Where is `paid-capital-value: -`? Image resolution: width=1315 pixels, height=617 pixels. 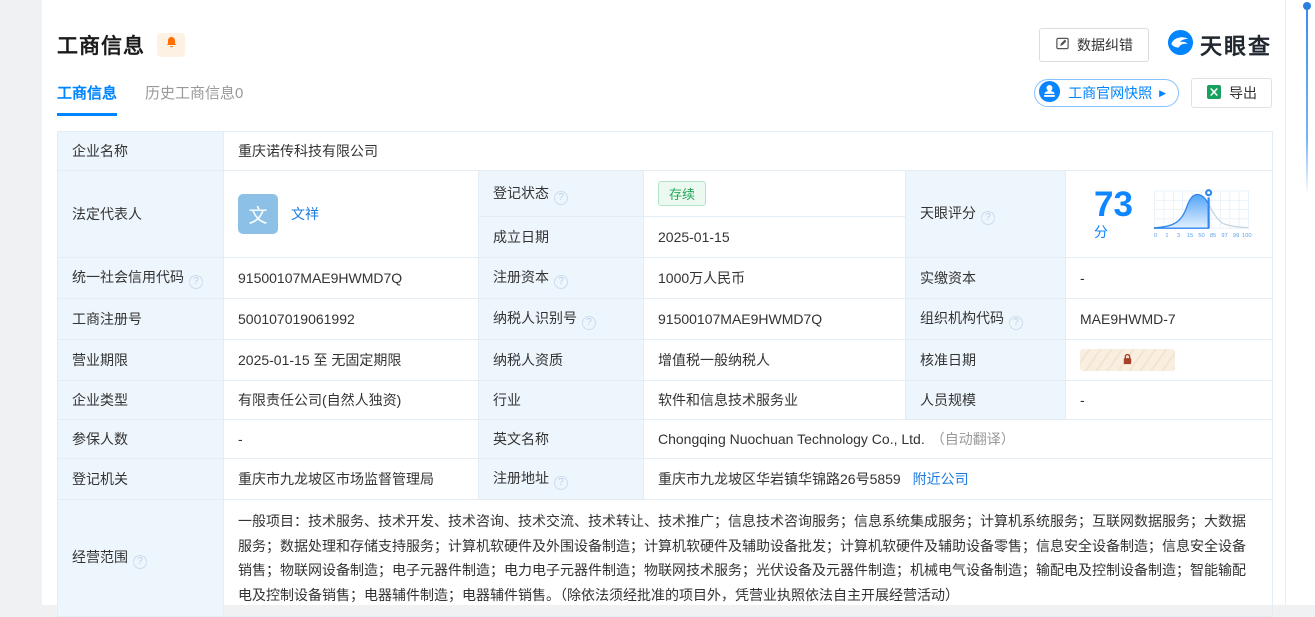
paid-capital-value: - is located at coordinates (1169, 278).